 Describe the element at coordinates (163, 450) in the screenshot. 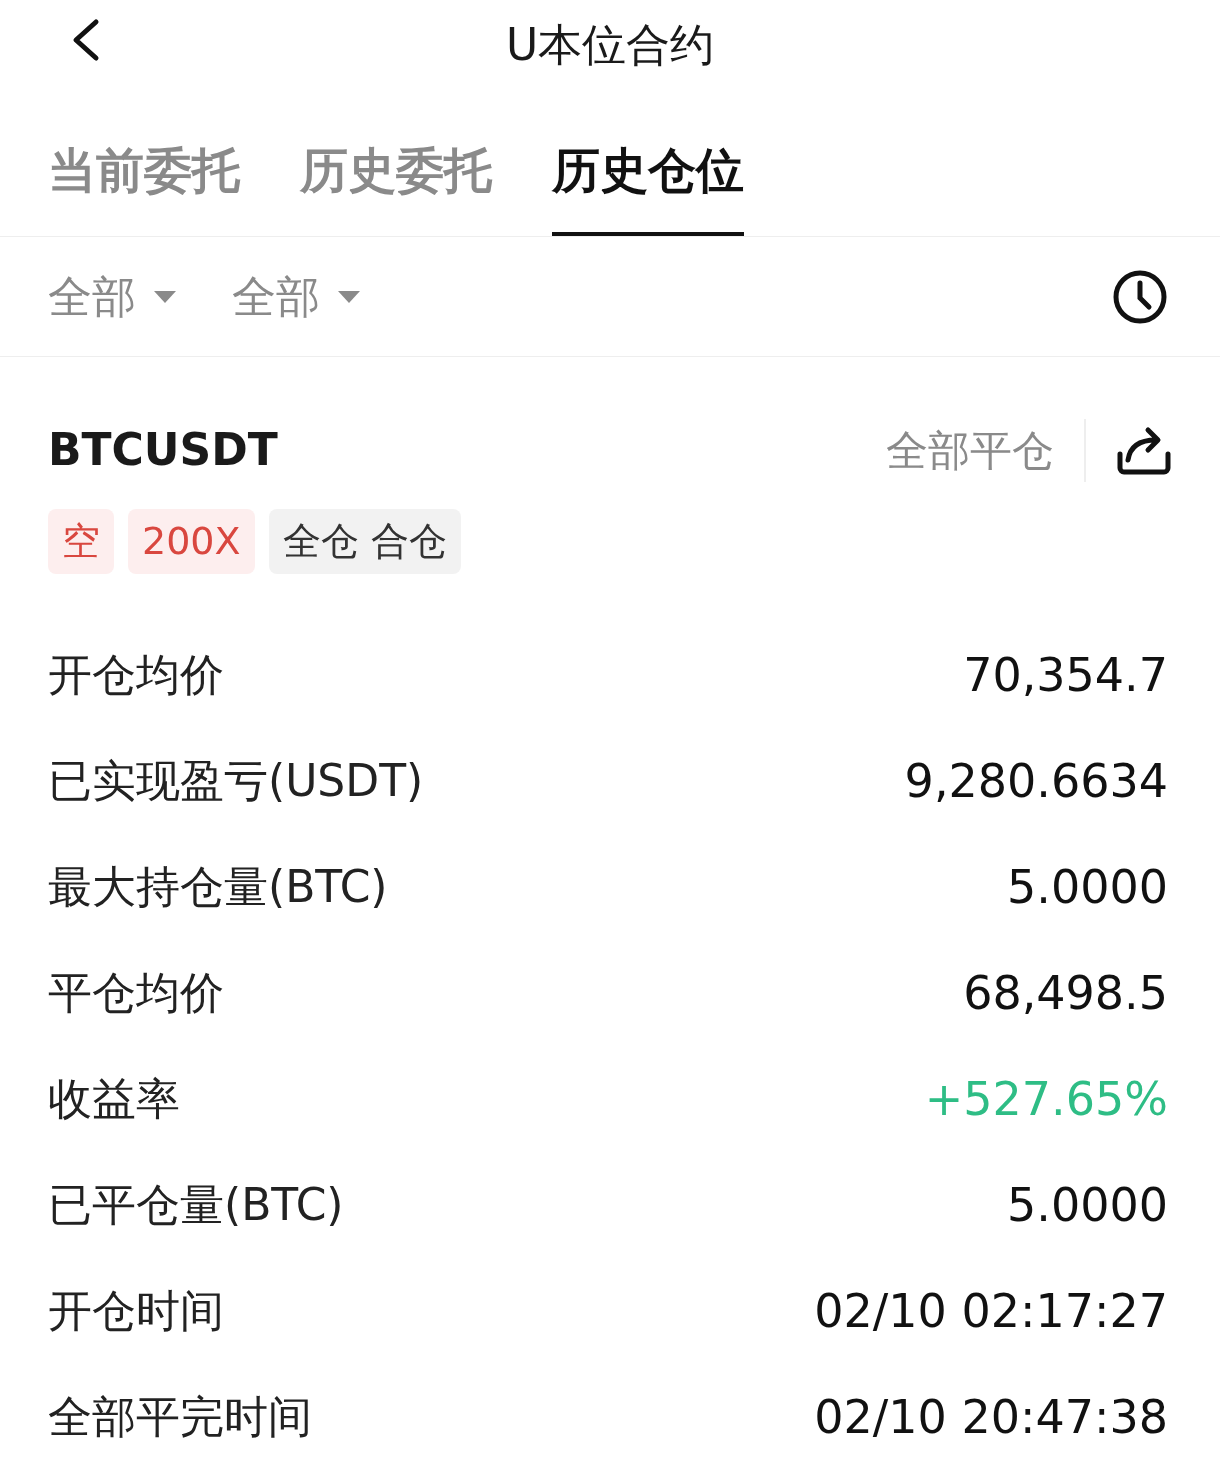

I see `symbol-name: BTCUSDT` at that location.